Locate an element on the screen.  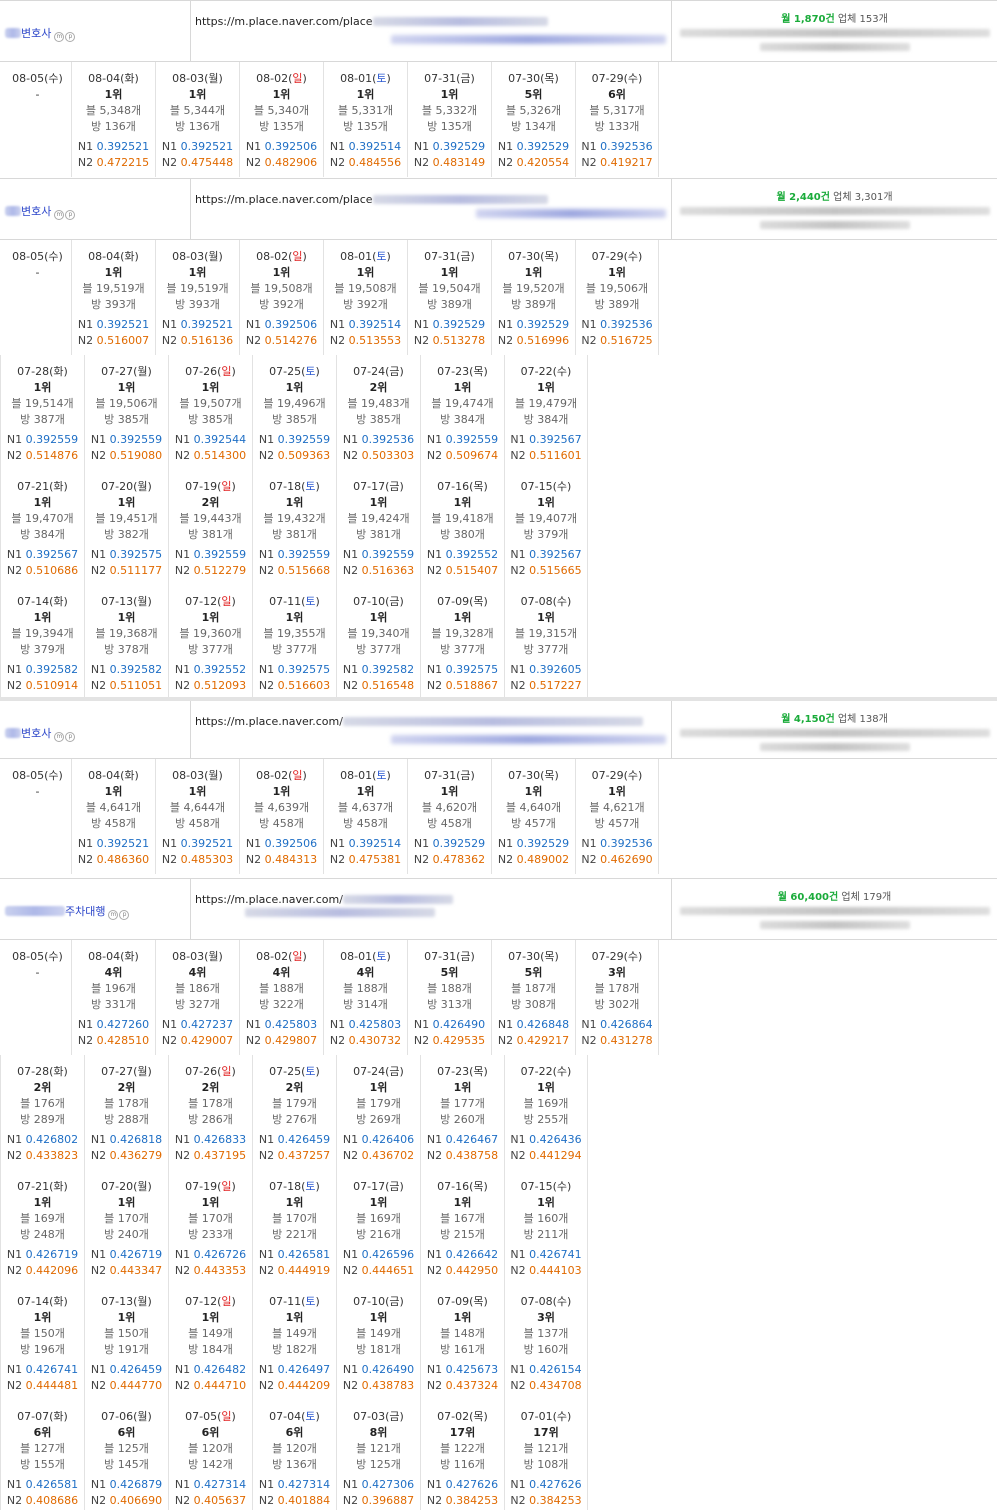
date-label: 08-04(화) is located at coordinates (113, 78).